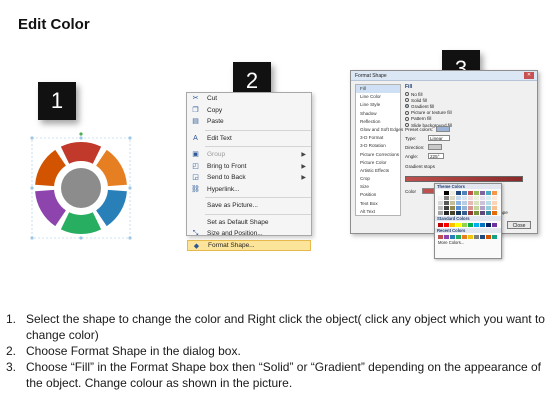 The image size is (560, 420). I want to click on category-artistic-effects: Artistic Effects, so click(378, 171).